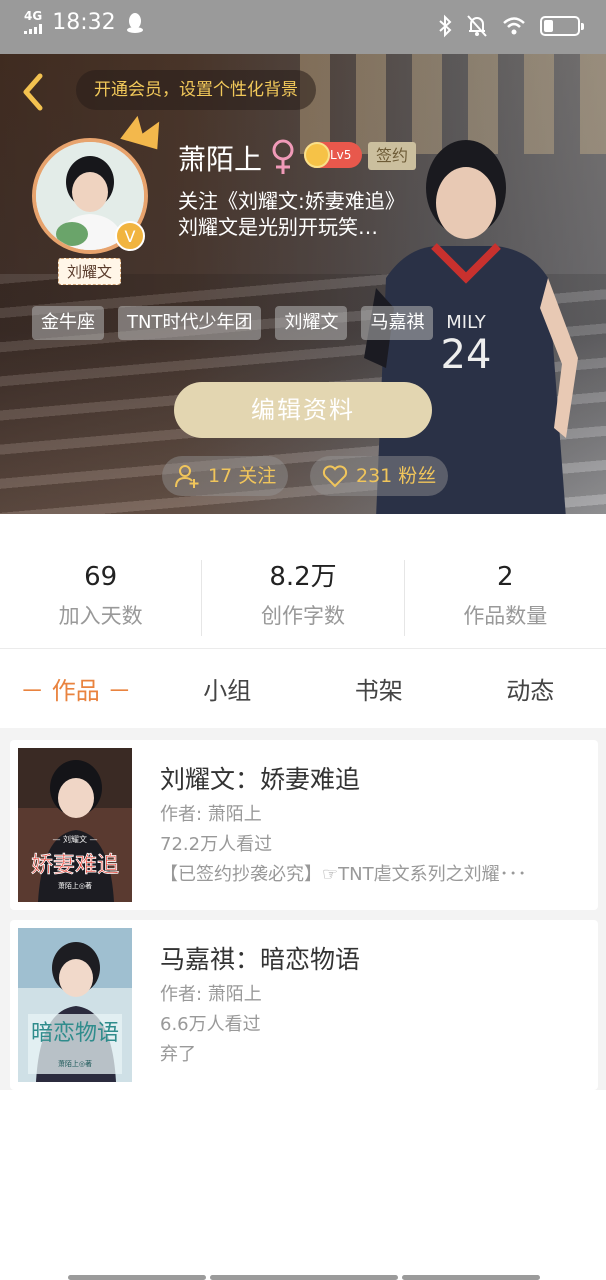  What do you see at coordinates (303, 410) in the screenshot?
I see `edit-profile-button: 编辑资料` at bounding box center [303, 410].